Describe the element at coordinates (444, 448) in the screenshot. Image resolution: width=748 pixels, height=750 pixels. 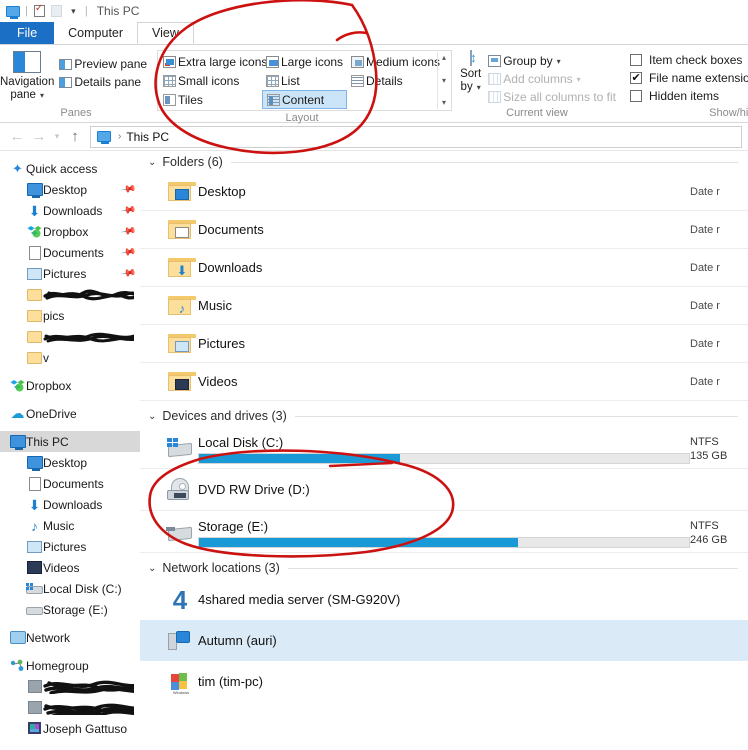
I see `table-row: Local Disk (C:) NTFS 135 GB` at that location.